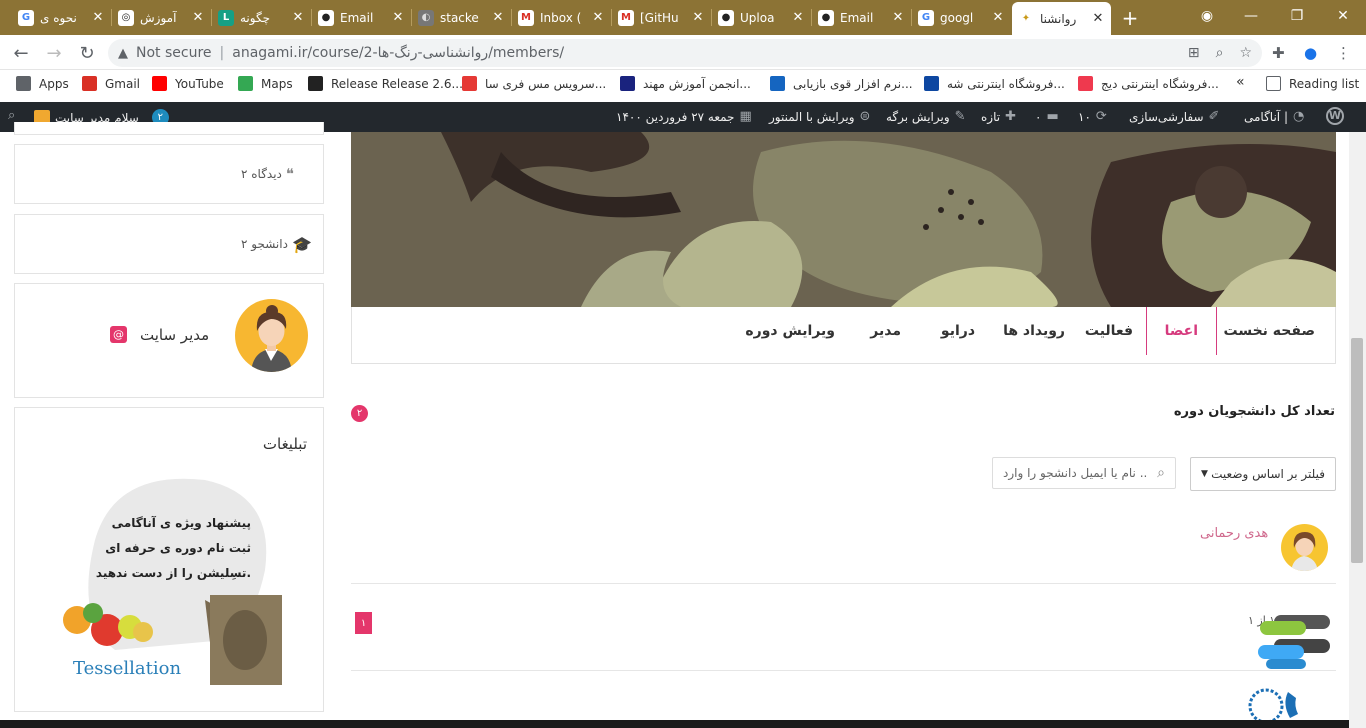  I want to click on extensions-icon: ✚, so click(1278, 53).